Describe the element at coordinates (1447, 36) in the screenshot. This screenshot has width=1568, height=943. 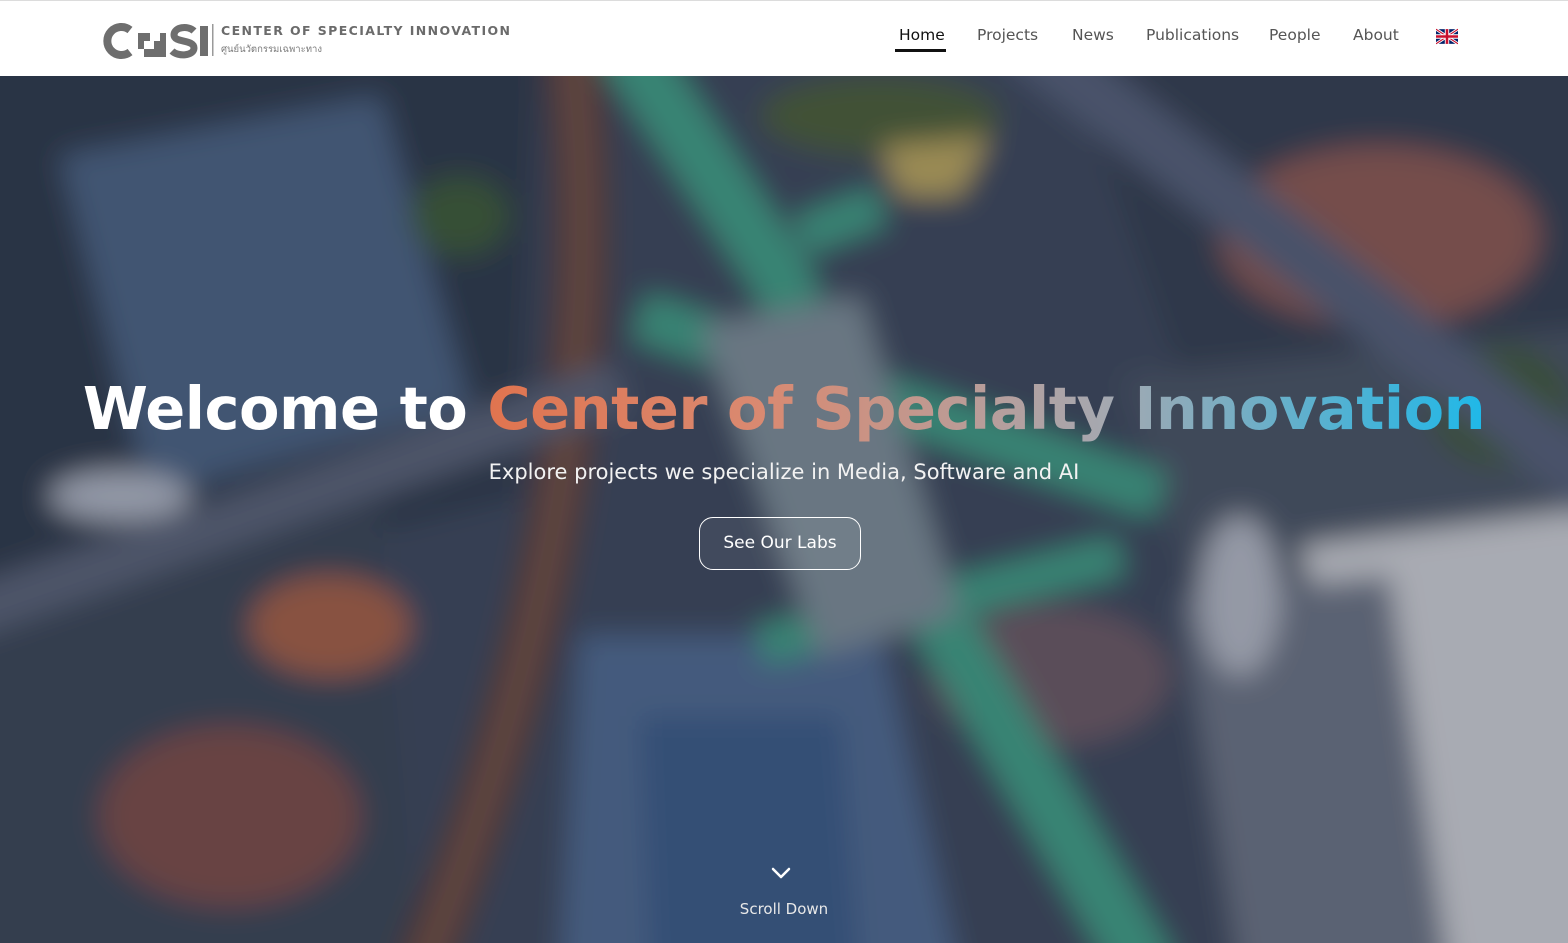
I see `uk-flag-icon` at that location.